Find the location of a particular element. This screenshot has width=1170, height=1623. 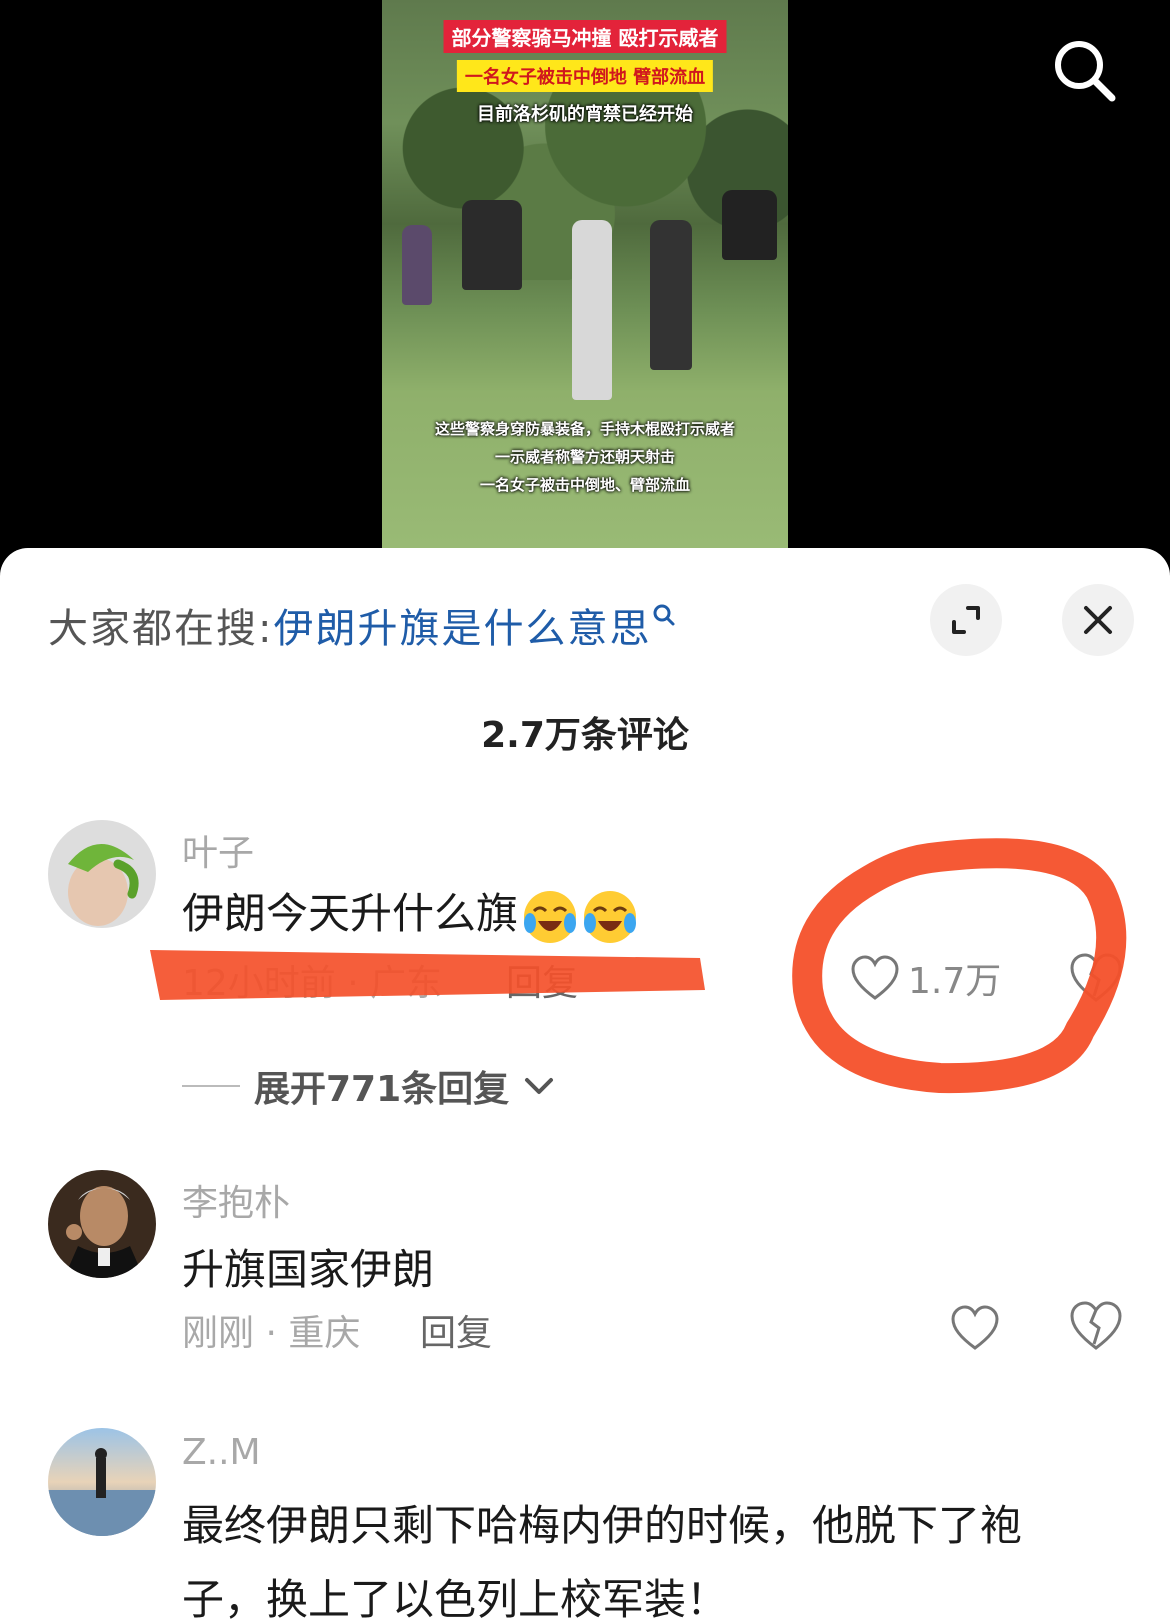

expand-button is located at coordinates (966, 620).